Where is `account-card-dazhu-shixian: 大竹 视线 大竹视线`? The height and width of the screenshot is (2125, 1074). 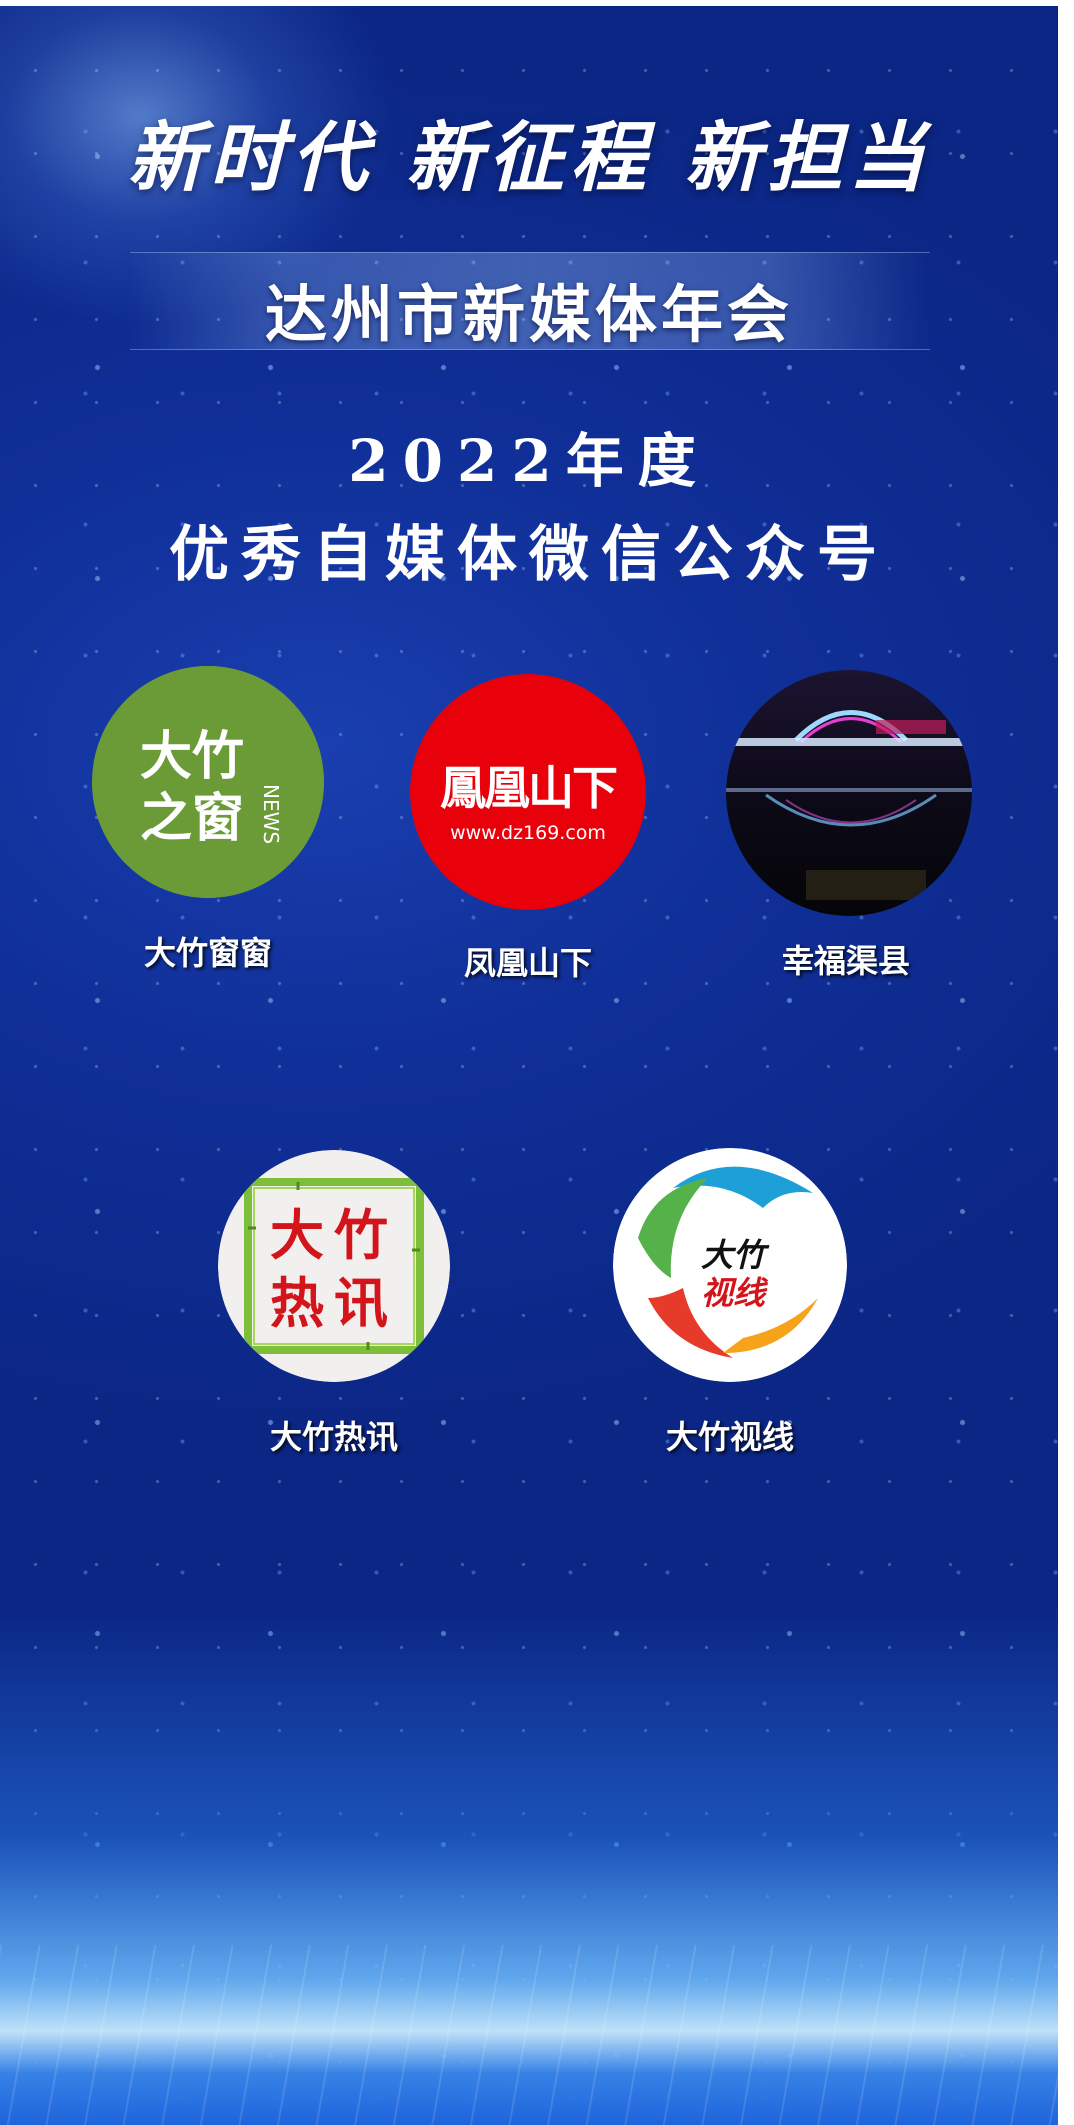
account-card-dazhu-shixian: 大竹 视线 大竹视线 is located at coordinates (730, 1303).